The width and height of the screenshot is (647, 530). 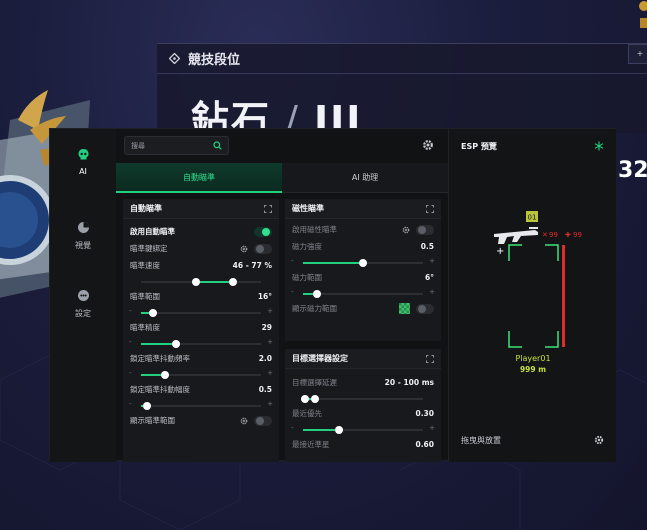 I want to click on show-aim-range-toggle, so click(x=263, y=420).